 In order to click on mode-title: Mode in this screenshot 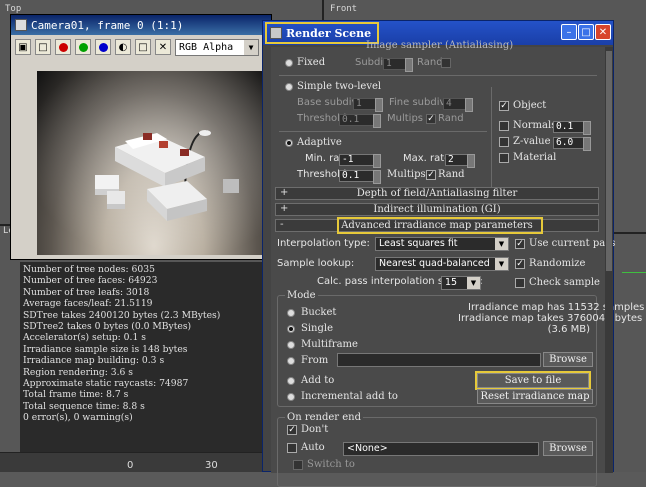, I will do `click(301, 295)`.